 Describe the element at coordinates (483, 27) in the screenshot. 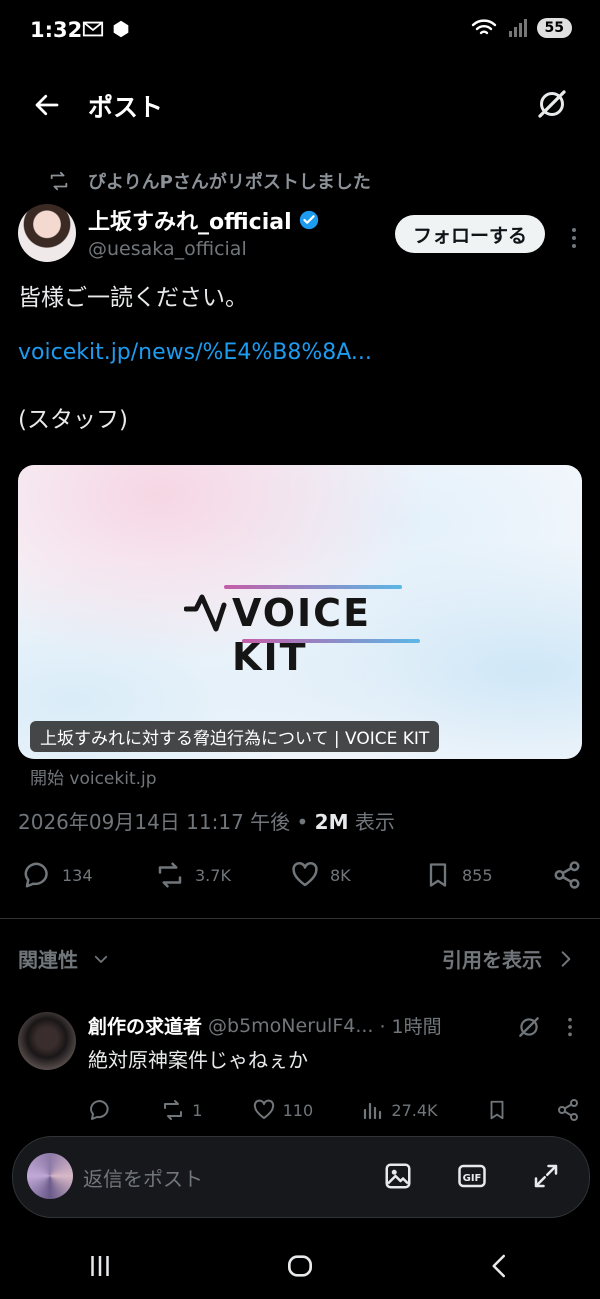

I see `wifi-icon` at that location.